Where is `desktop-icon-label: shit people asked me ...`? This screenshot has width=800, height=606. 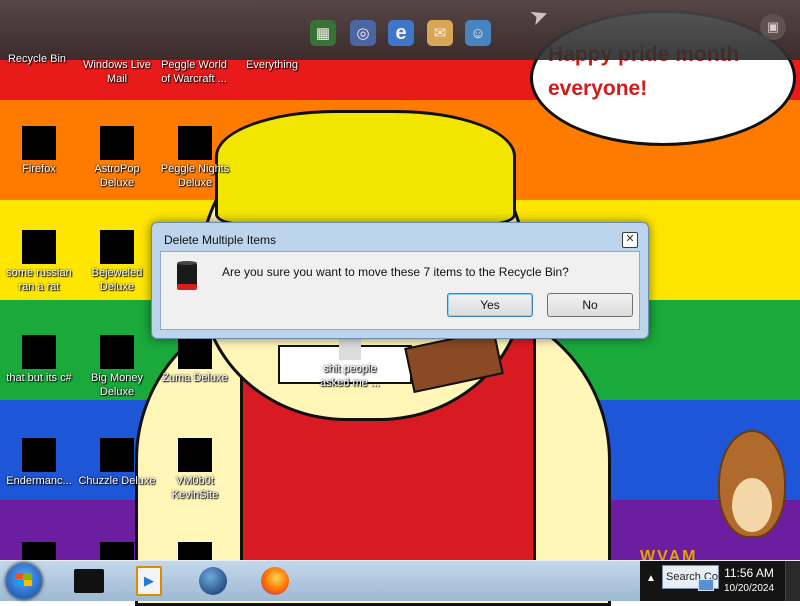
desktop-icon-label: shit people asked me ... is located at coordinates (350, 376).